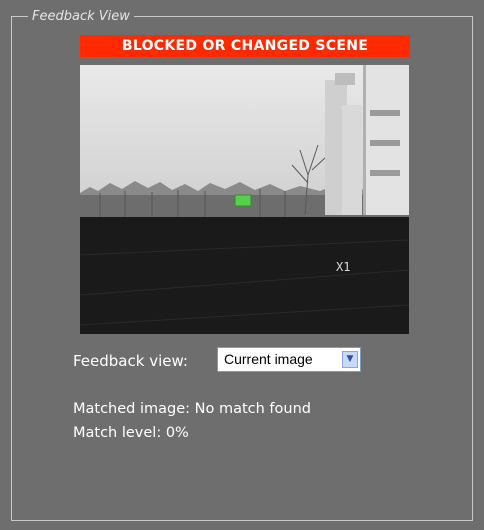 Image resolution: width=484 pixels, height=530 pixels. Describe the element at coordinates (81, 17) in the screenshot. I see `fieldset-legend: Feedback View` at that location.